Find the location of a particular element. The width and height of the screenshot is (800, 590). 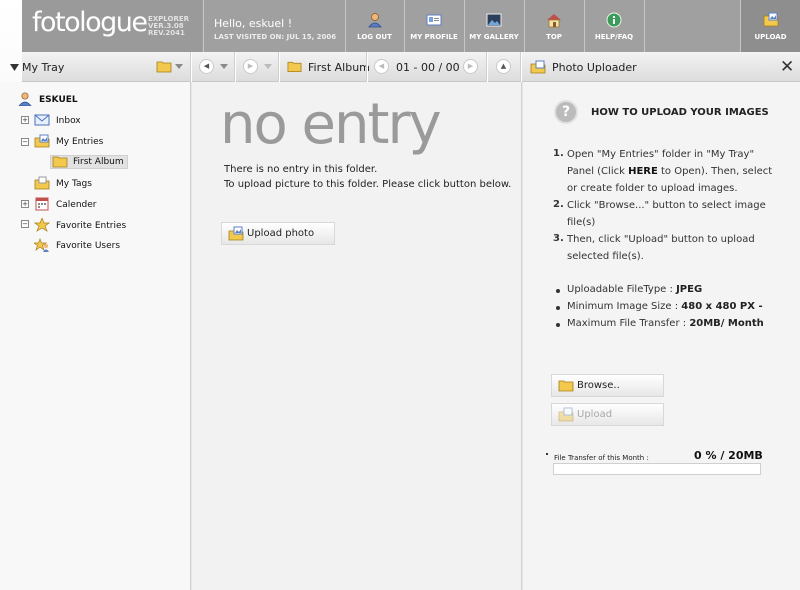

home-icon is located at coordinates (554, 21).